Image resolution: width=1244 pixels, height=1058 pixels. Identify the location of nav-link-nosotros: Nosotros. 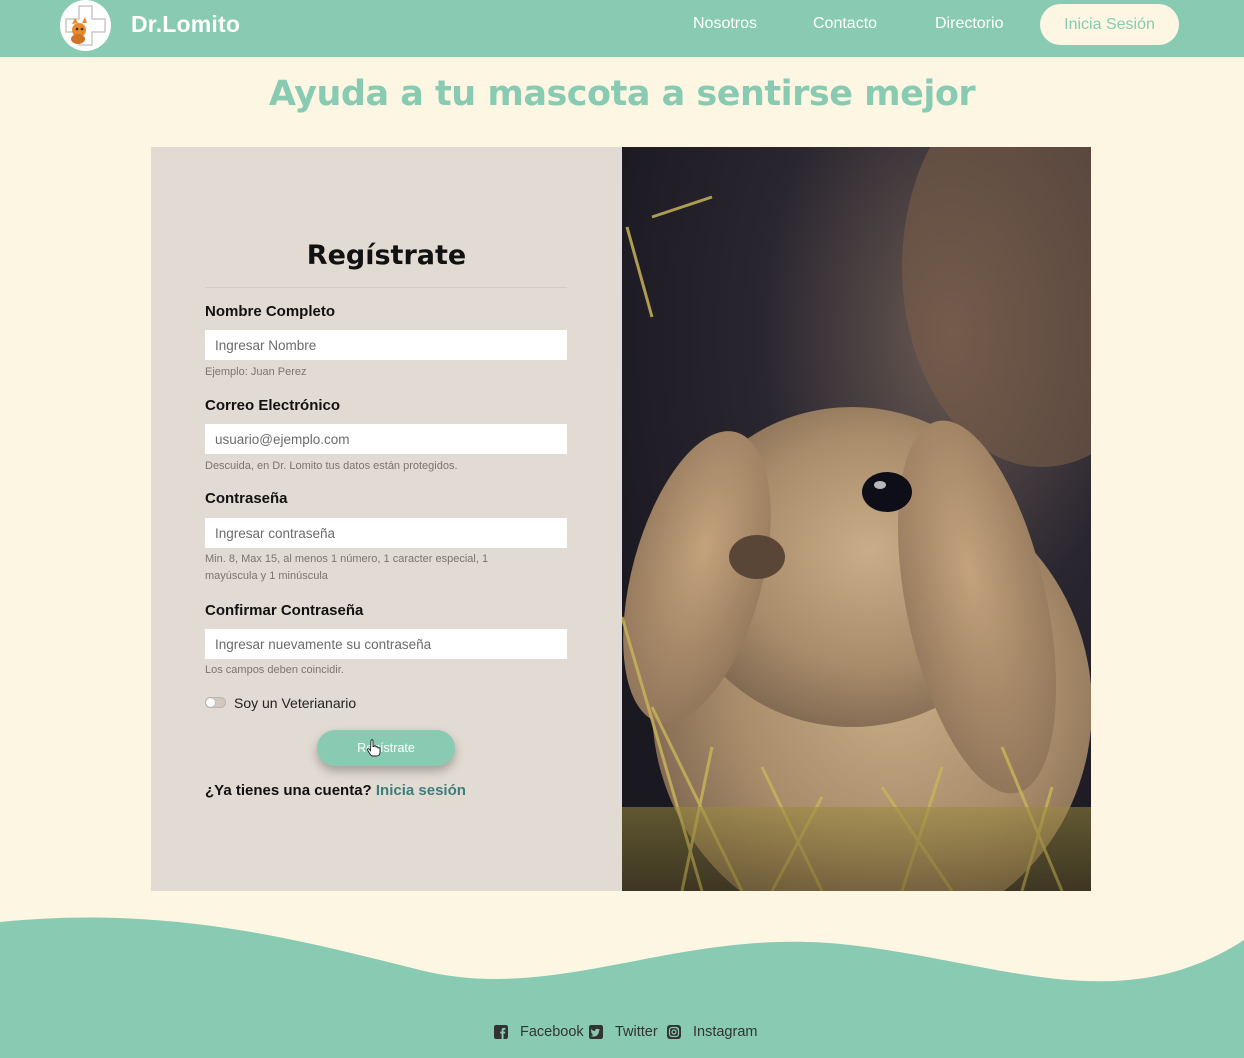
(725, 24).